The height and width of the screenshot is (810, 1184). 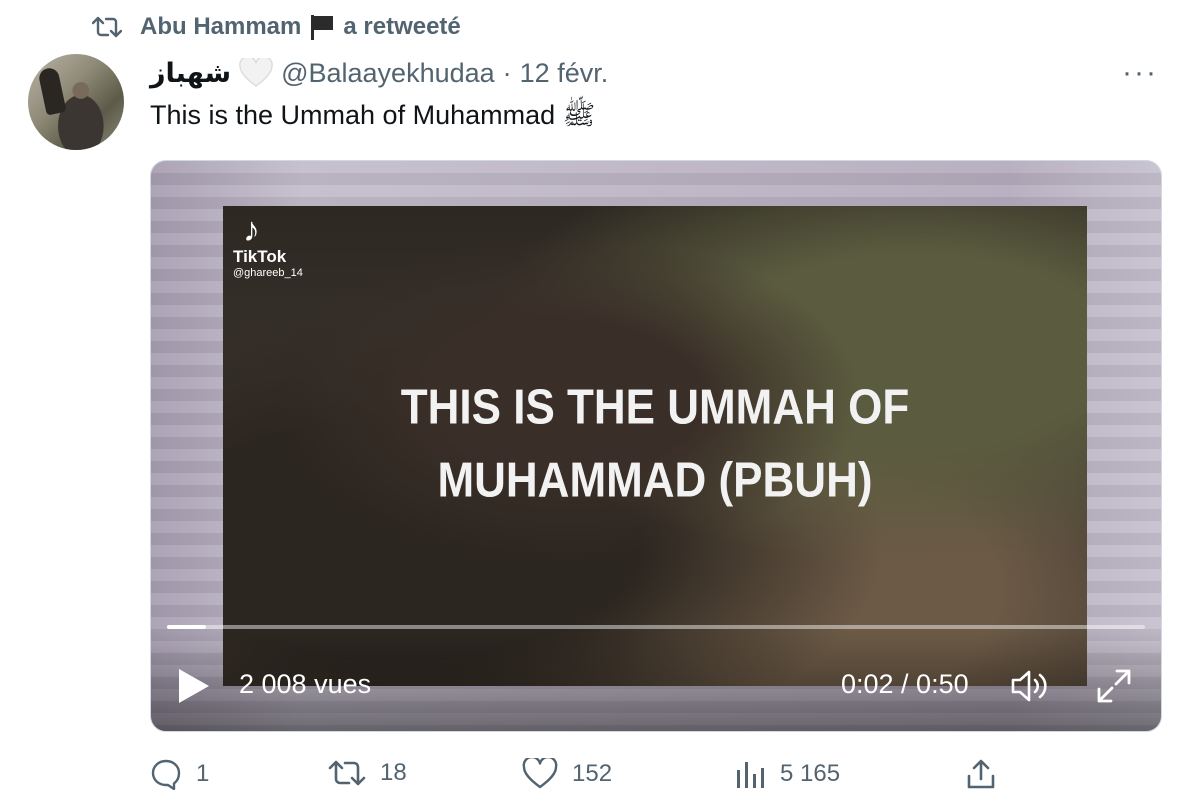 I want to click on play-icon, so click(x=194, y=686).